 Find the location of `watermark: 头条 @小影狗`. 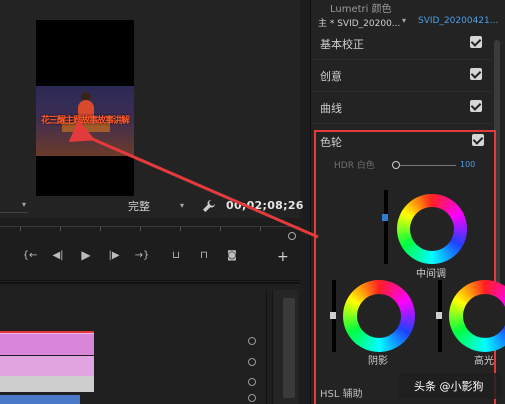

watermark: 头条 @小影狗 is located at coordinates (450, 386).